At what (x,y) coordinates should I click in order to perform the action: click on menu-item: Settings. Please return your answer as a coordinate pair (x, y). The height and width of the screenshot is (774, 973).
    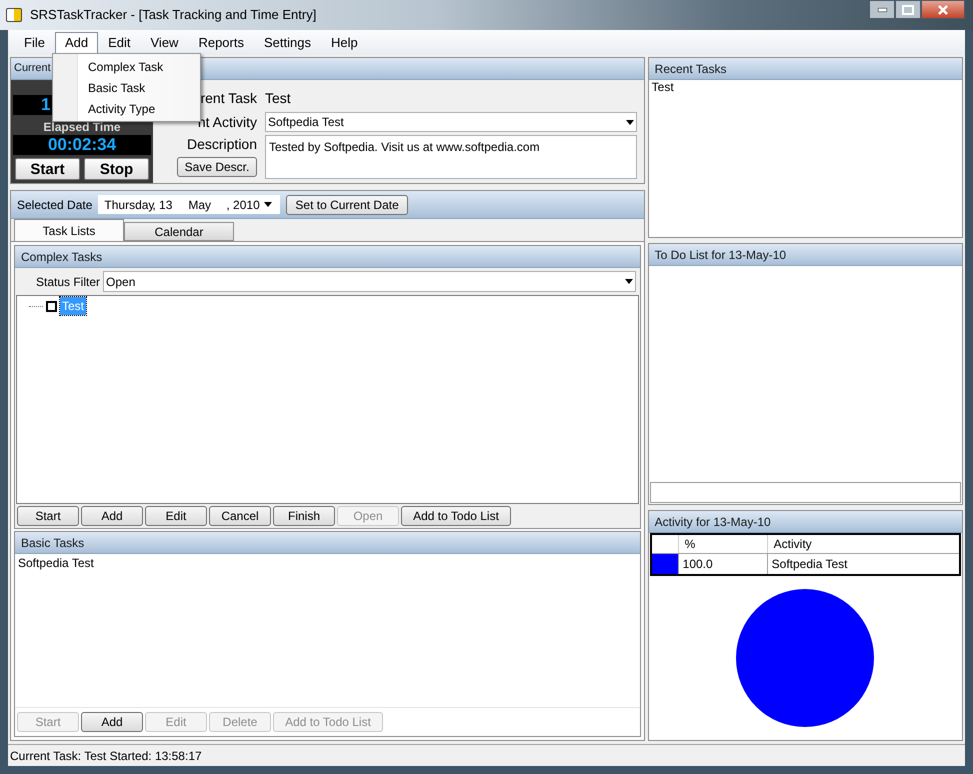
    Looking at the image, I should click on (287, 43).